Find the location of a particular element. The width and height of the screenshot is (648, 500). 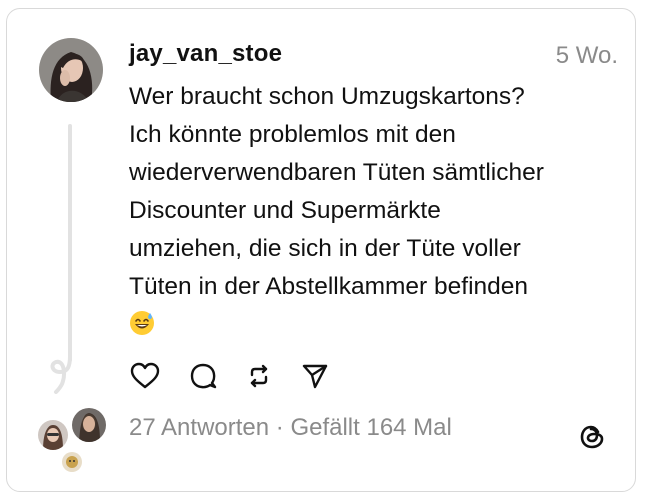

repost-button is located at coordinates (259, 376).